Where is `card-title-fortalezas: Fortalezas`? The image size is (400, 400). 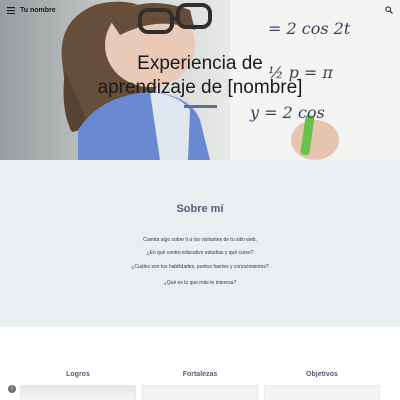 card-title-fortalezas: Fortalezas is located at coordinates (200, 374).